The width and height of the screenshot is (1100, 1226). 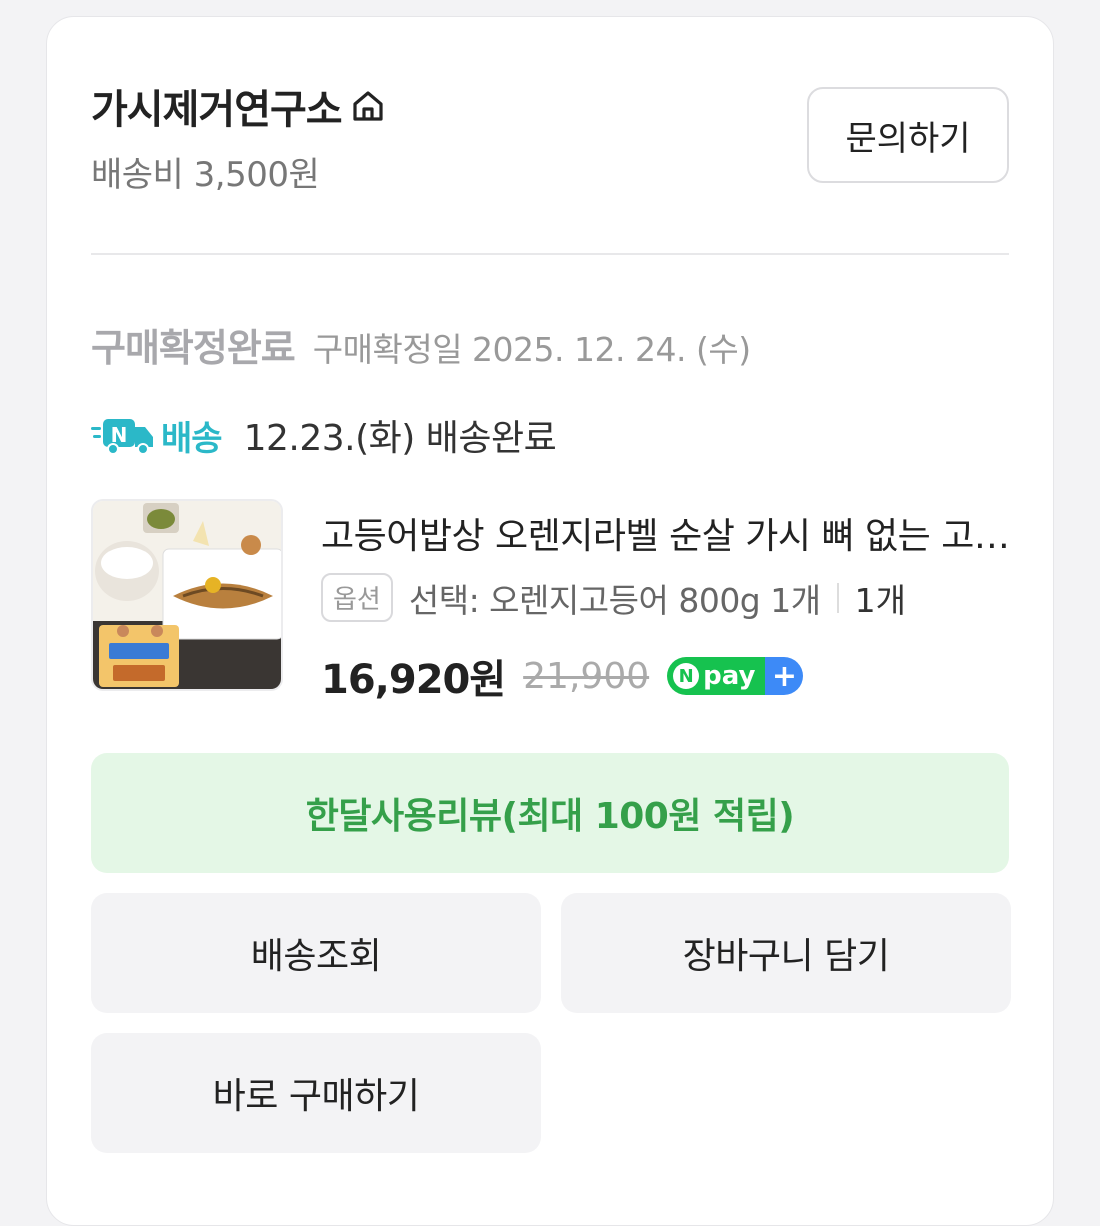 What do you see at coordinates (908, 135) in the screenshot?
I see `inquiry-button: 문의하기` at bounding box center [908, 135].